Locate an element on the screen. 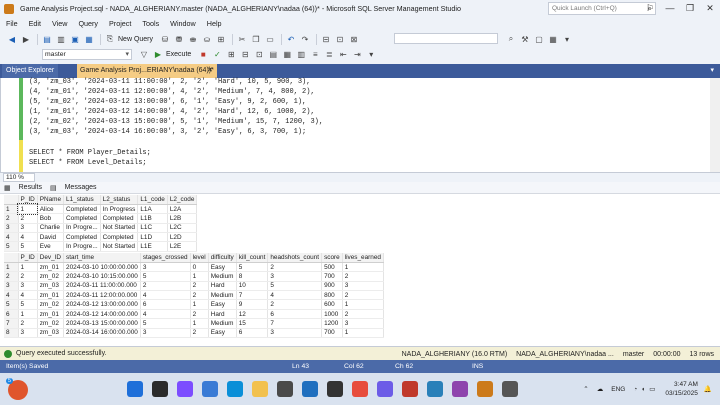 The height and width of the screenshot is (405, 720). chevron-up-icon: ⌃ is located at coordinates (585, 389).